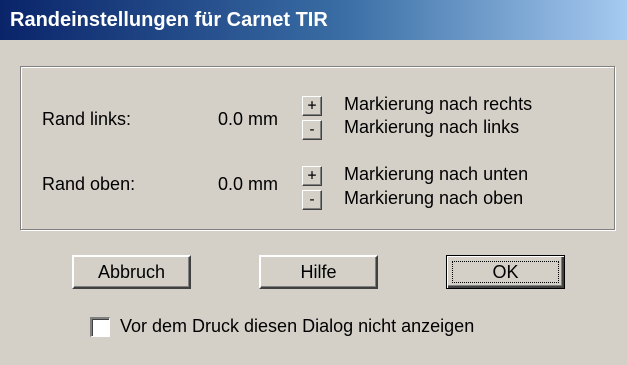 Image resolution: width=627 pixels, height=365 pixels. What do you see at coordinates (87, 119) in the screenshot?
I see `left-margin-label: Rand links:` at bounding box center [87, 119].